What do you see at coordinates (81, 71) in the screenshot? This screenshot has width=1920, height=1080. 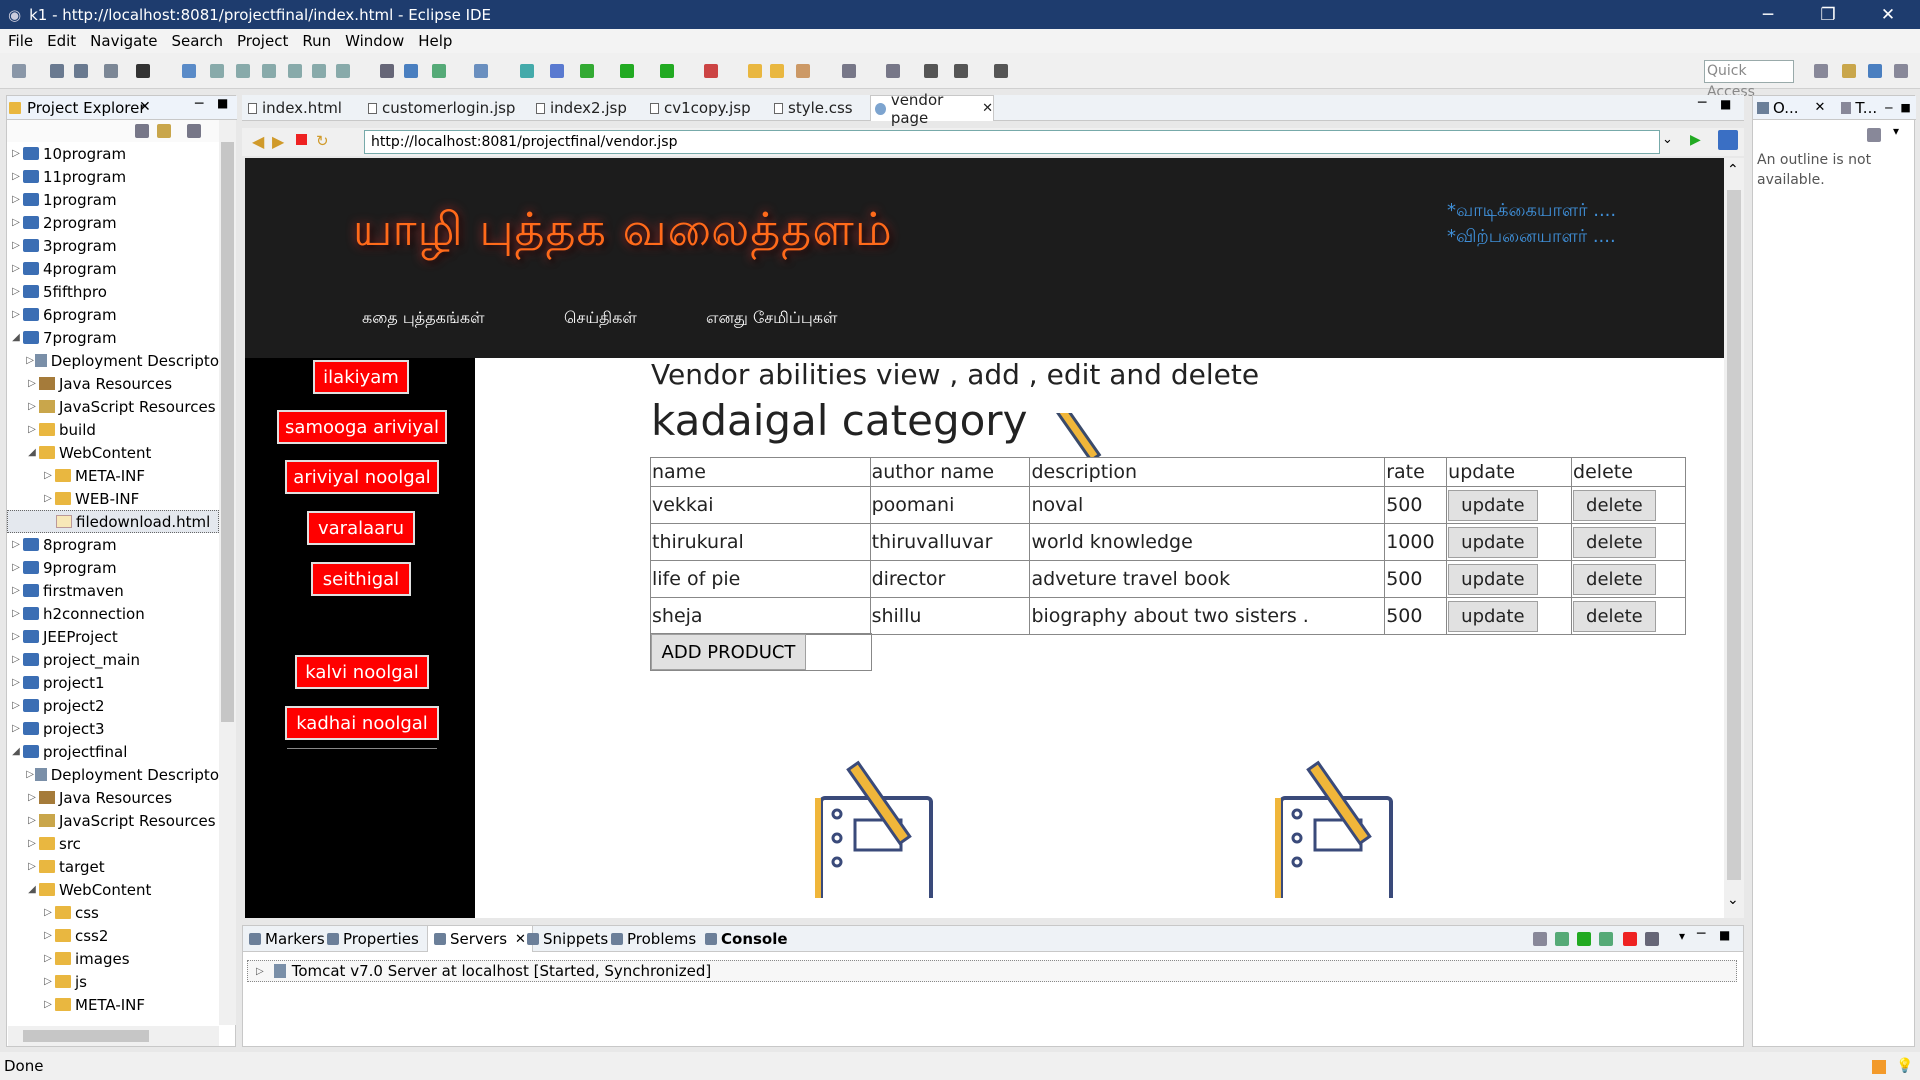 I see `save-all-icon` at bounding box center [81, 71].